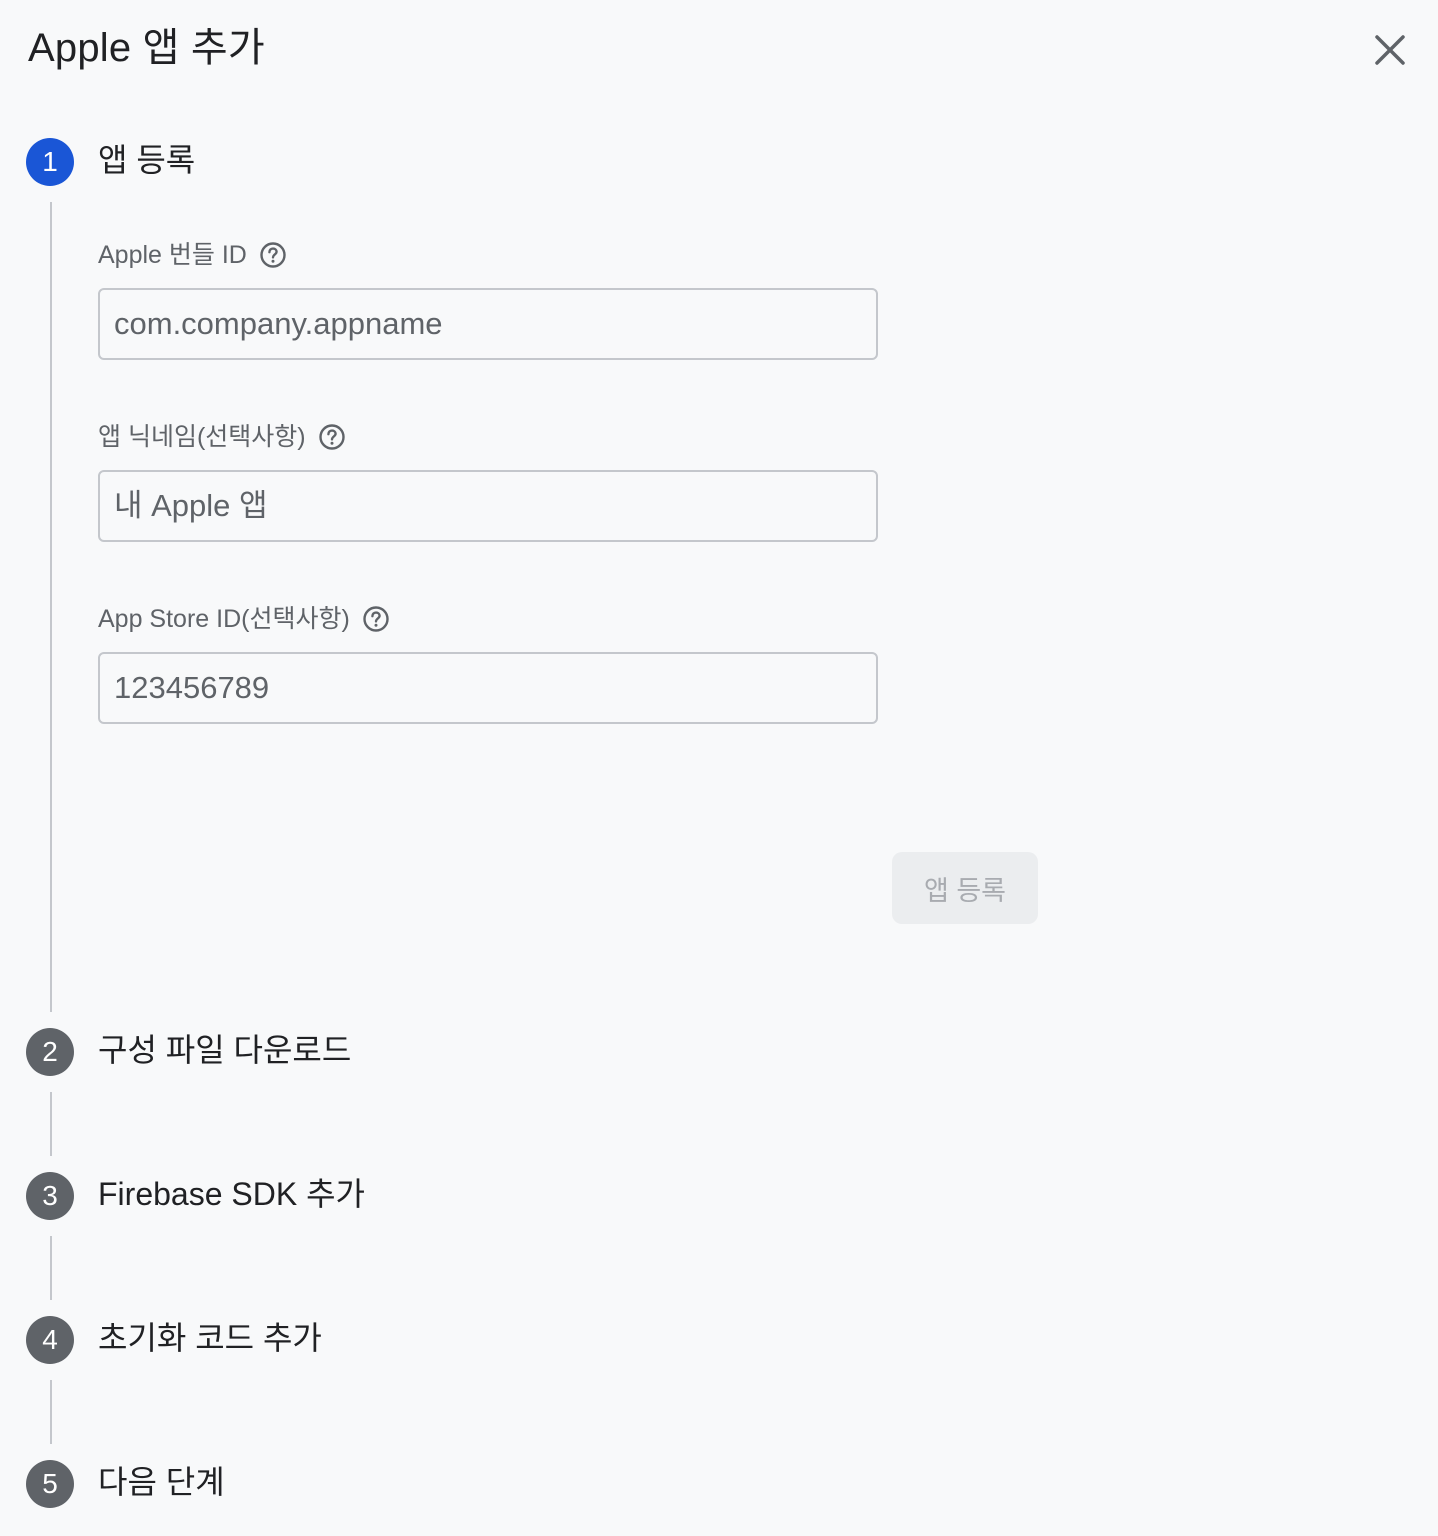  I want to click on app-store-id-label-text: App Store ID(선택사항), so click(224, 619).